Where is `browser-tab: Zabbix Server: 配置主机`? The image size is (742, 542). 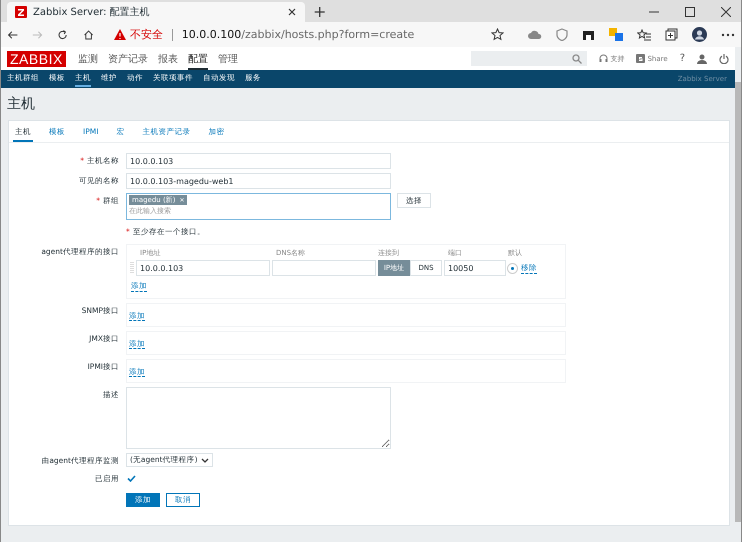
browser-tab: Zabbix Server: 配置主机 is located at coordinates (156, 12).